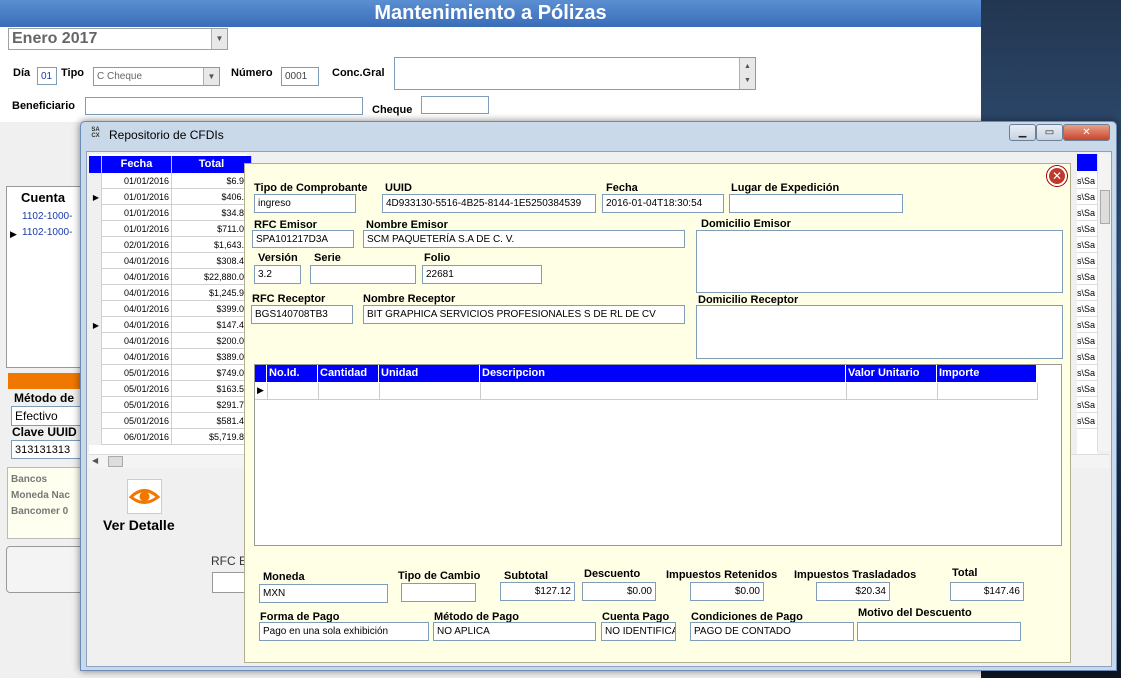 This screenshot has width=1121, height=678. Describe the element at coordinates (429, 373) in the screenshot. I see `conceptos-header: Unidad` at that location.